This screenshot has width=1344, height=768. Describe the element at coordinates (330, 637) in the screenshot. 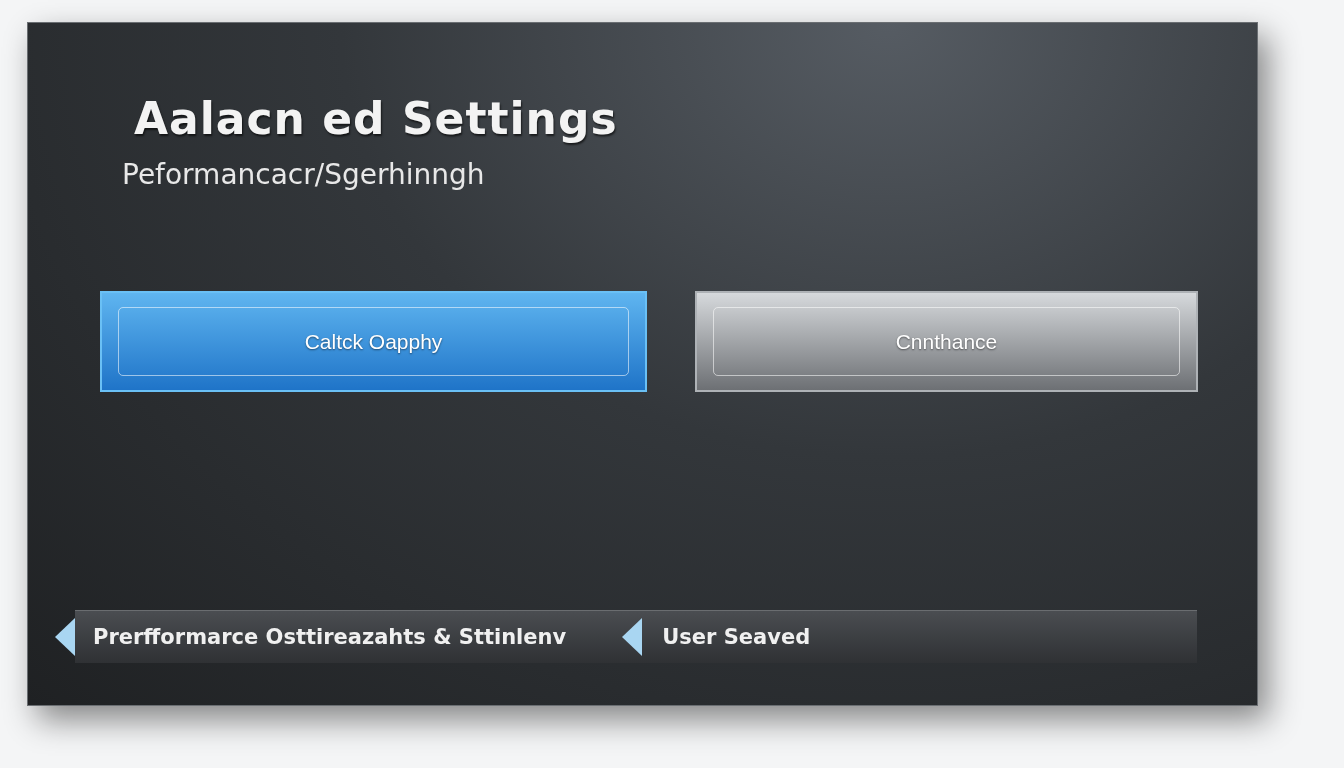

I see `status-text: Prerfformarce Osttireazahts & Sttinlenv` at that location.